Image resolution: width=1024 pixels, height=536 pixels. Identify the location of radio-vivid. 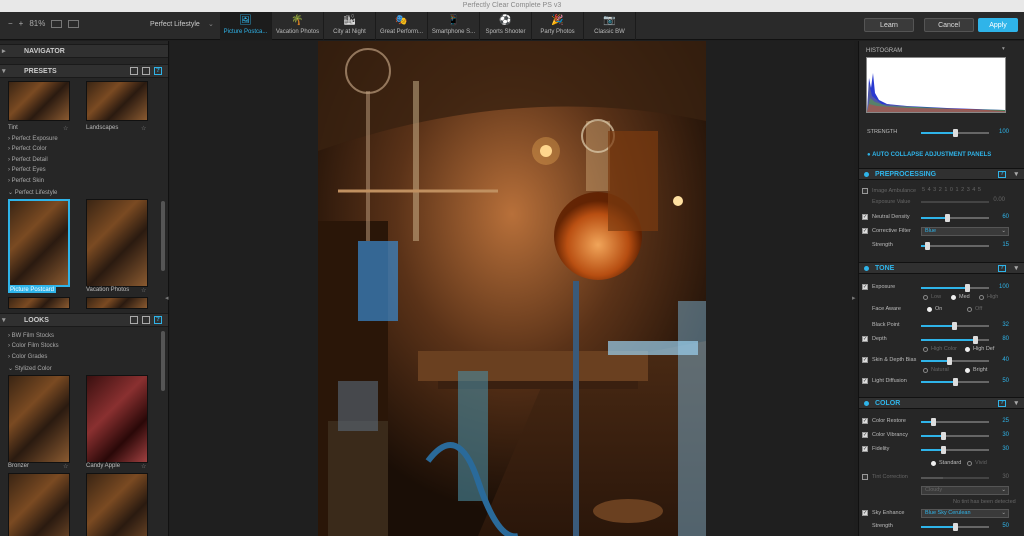
(969, 463).